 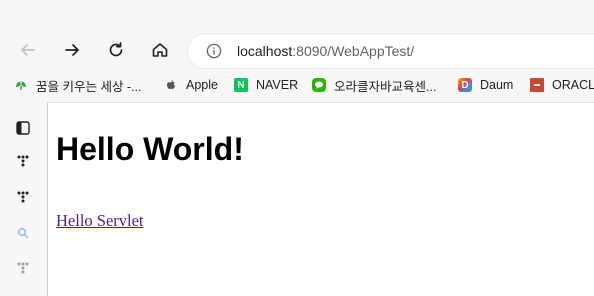 What do you see at coordinates (171, 85) in the screenshot?
I see `apple-icon` at bounding box center [171, 85].